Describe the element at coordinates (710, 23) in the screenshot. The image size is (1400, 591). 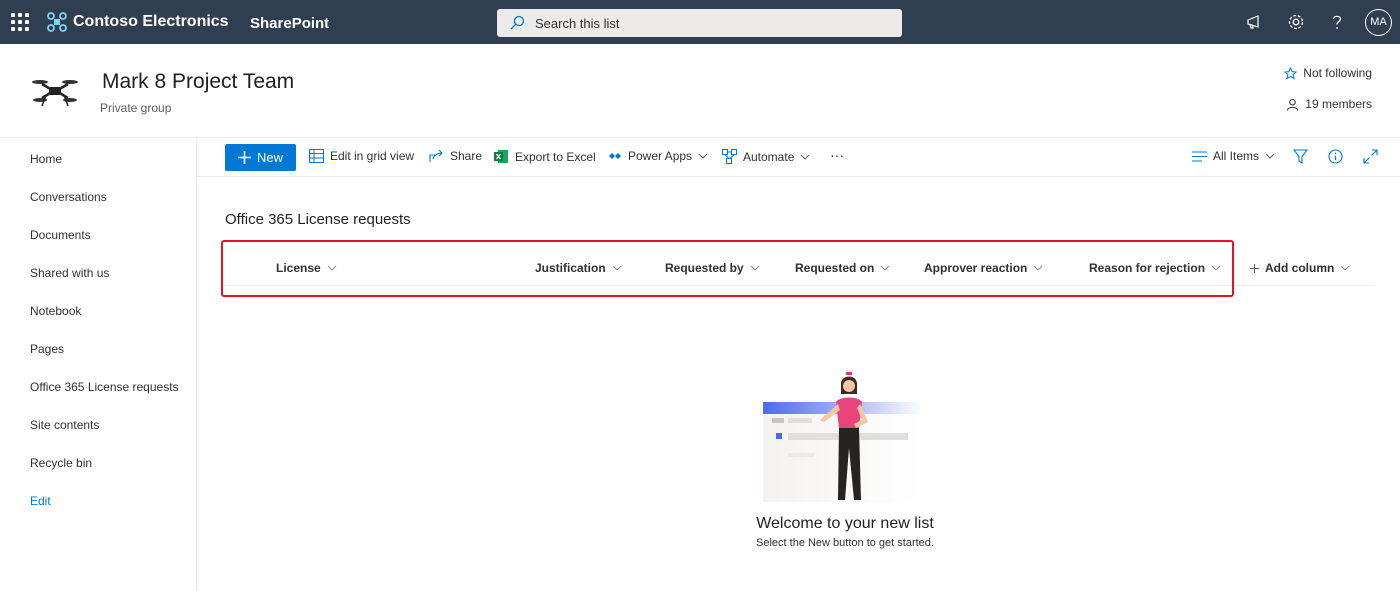
I see `search-input` at that location.